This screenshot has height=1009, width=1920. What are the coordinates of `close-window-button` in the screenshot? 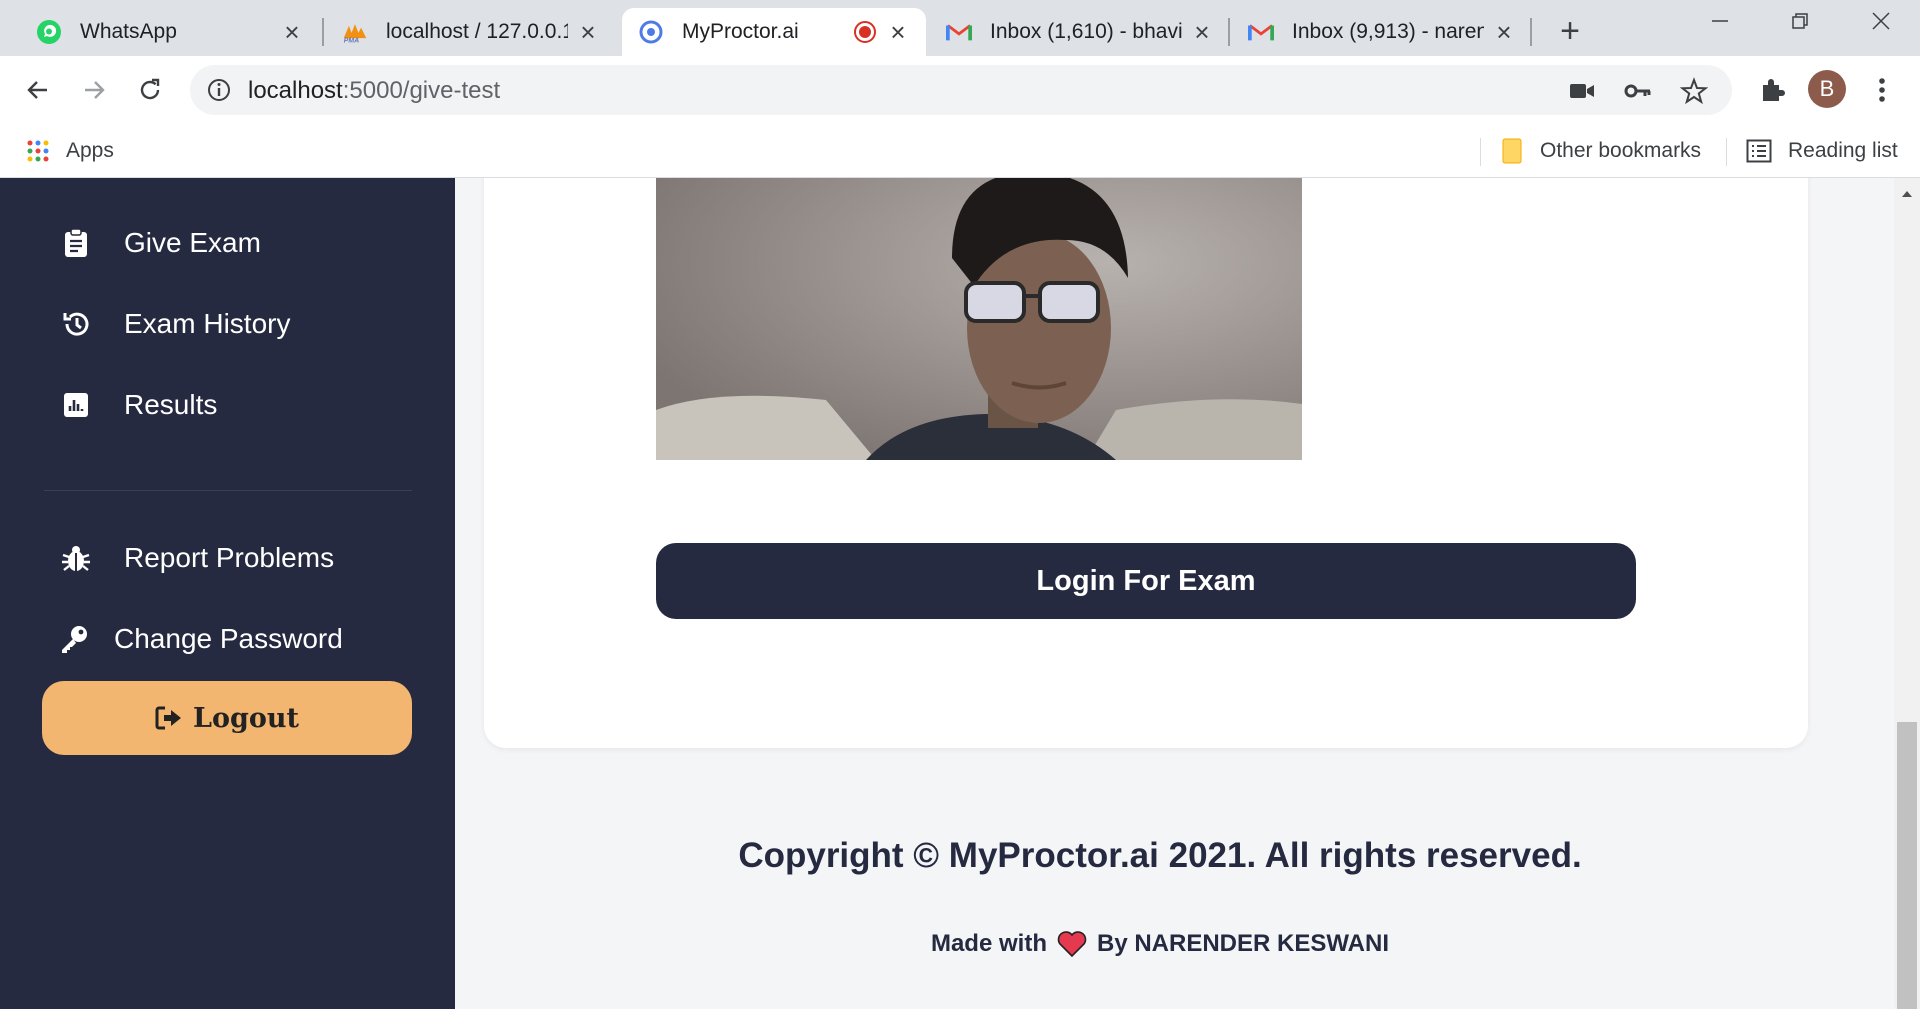 It's located at (1881, 24).